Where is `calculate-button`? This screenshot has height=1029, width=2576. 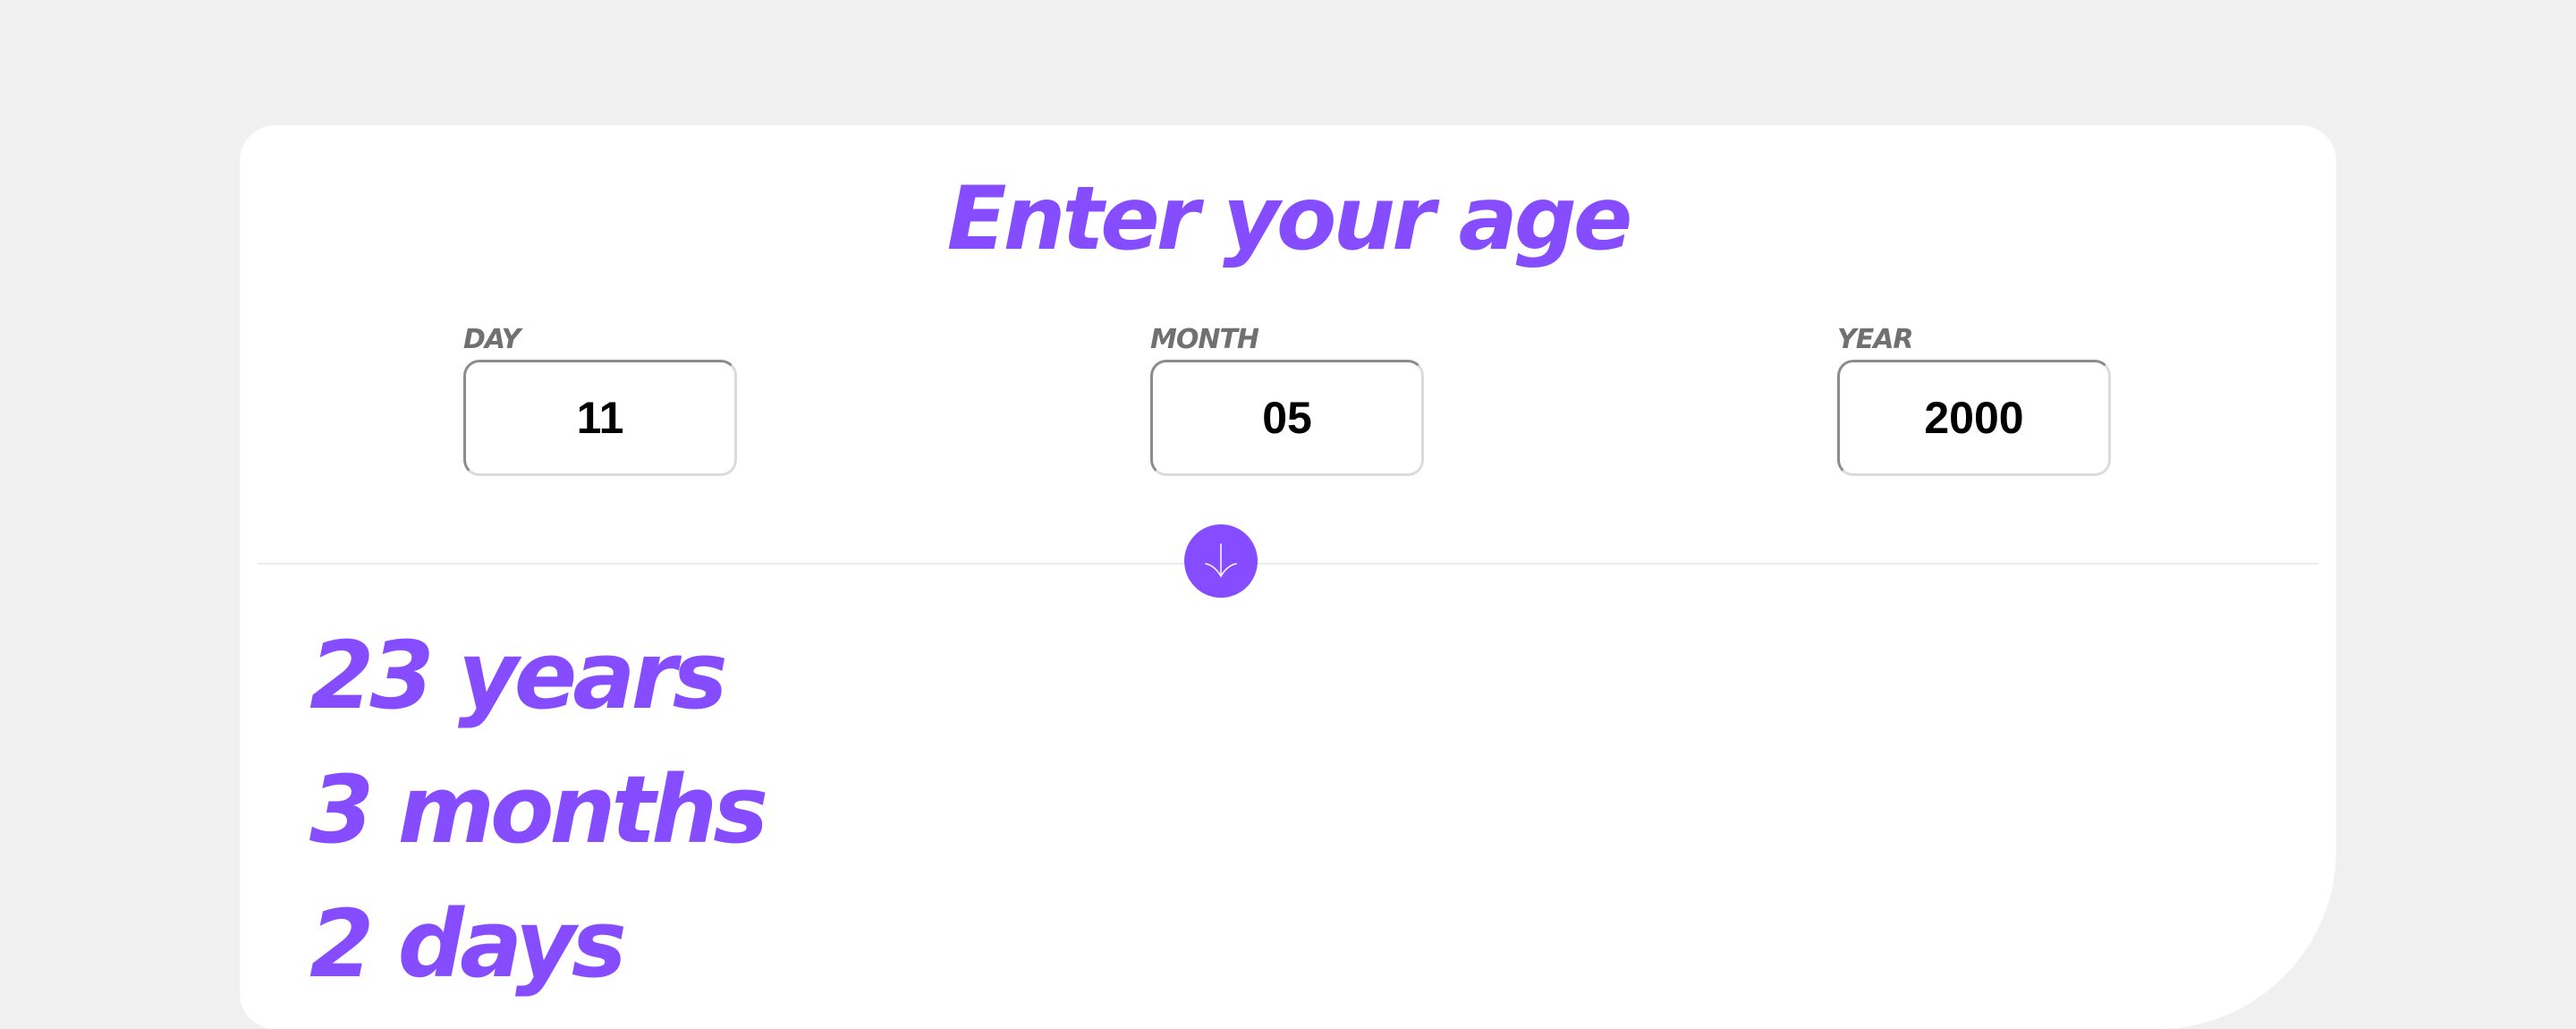
calculate-button is located at coordinates (1221, 561).